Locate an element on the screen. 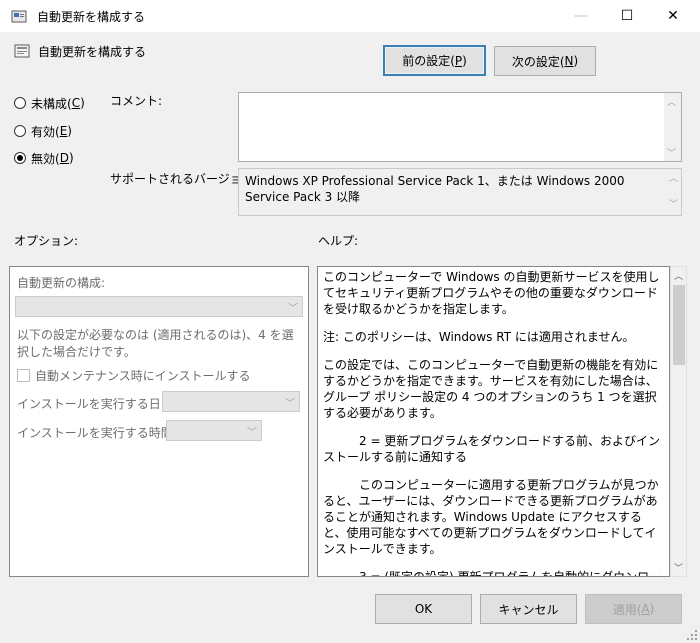  apply-label: 適用( is located at coordinates (627, 609).